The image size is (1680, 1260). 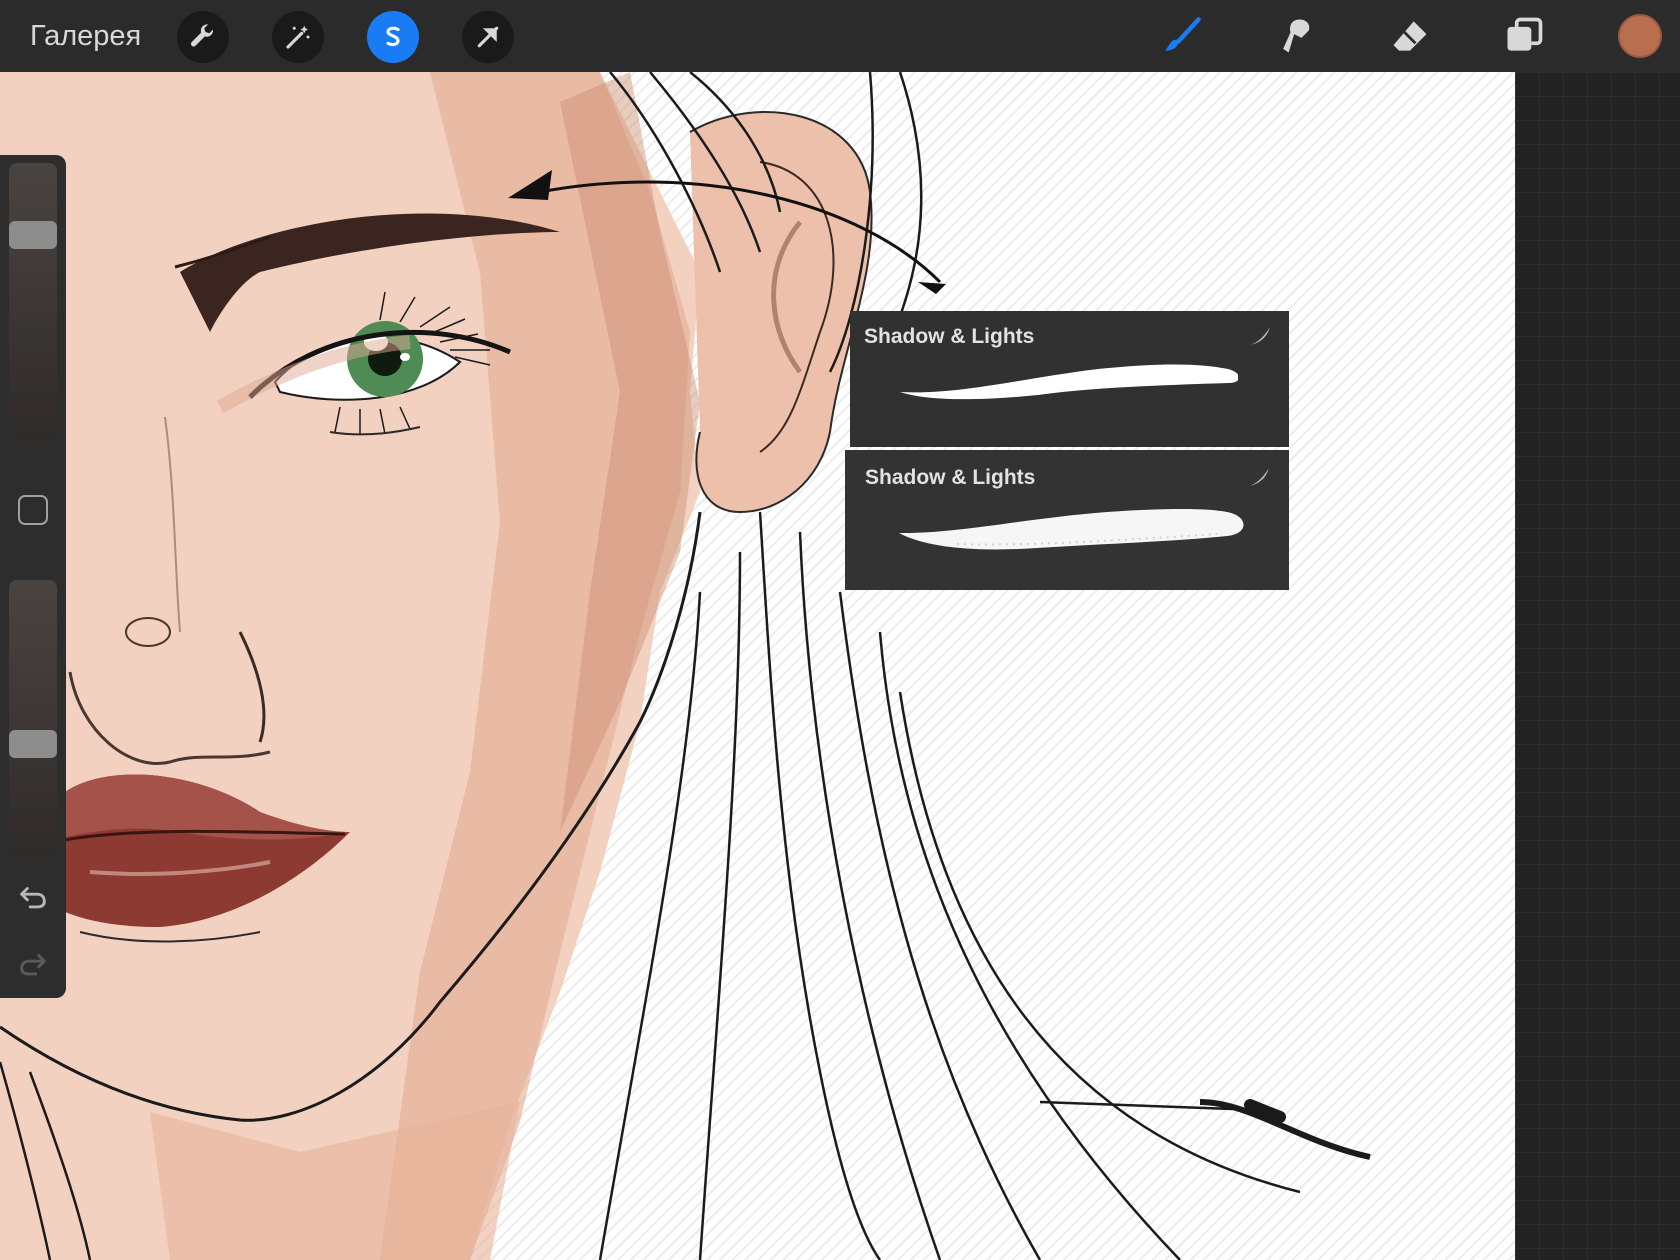 I want to click on move-arrow-icon, so click(x=488, y=37).